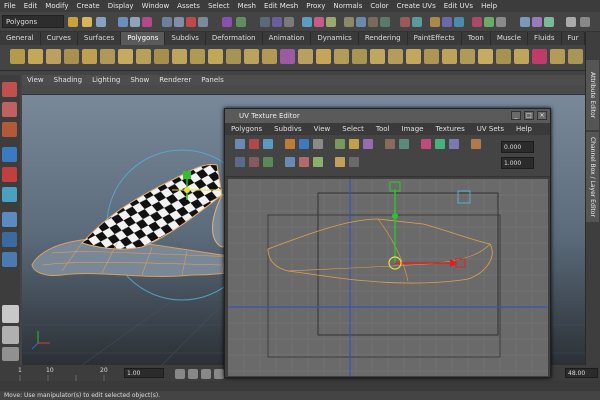  What do you see at coordinates (459, 22) in the screenshot?
I see `render-current-icon` at bounding box center [459, 22].